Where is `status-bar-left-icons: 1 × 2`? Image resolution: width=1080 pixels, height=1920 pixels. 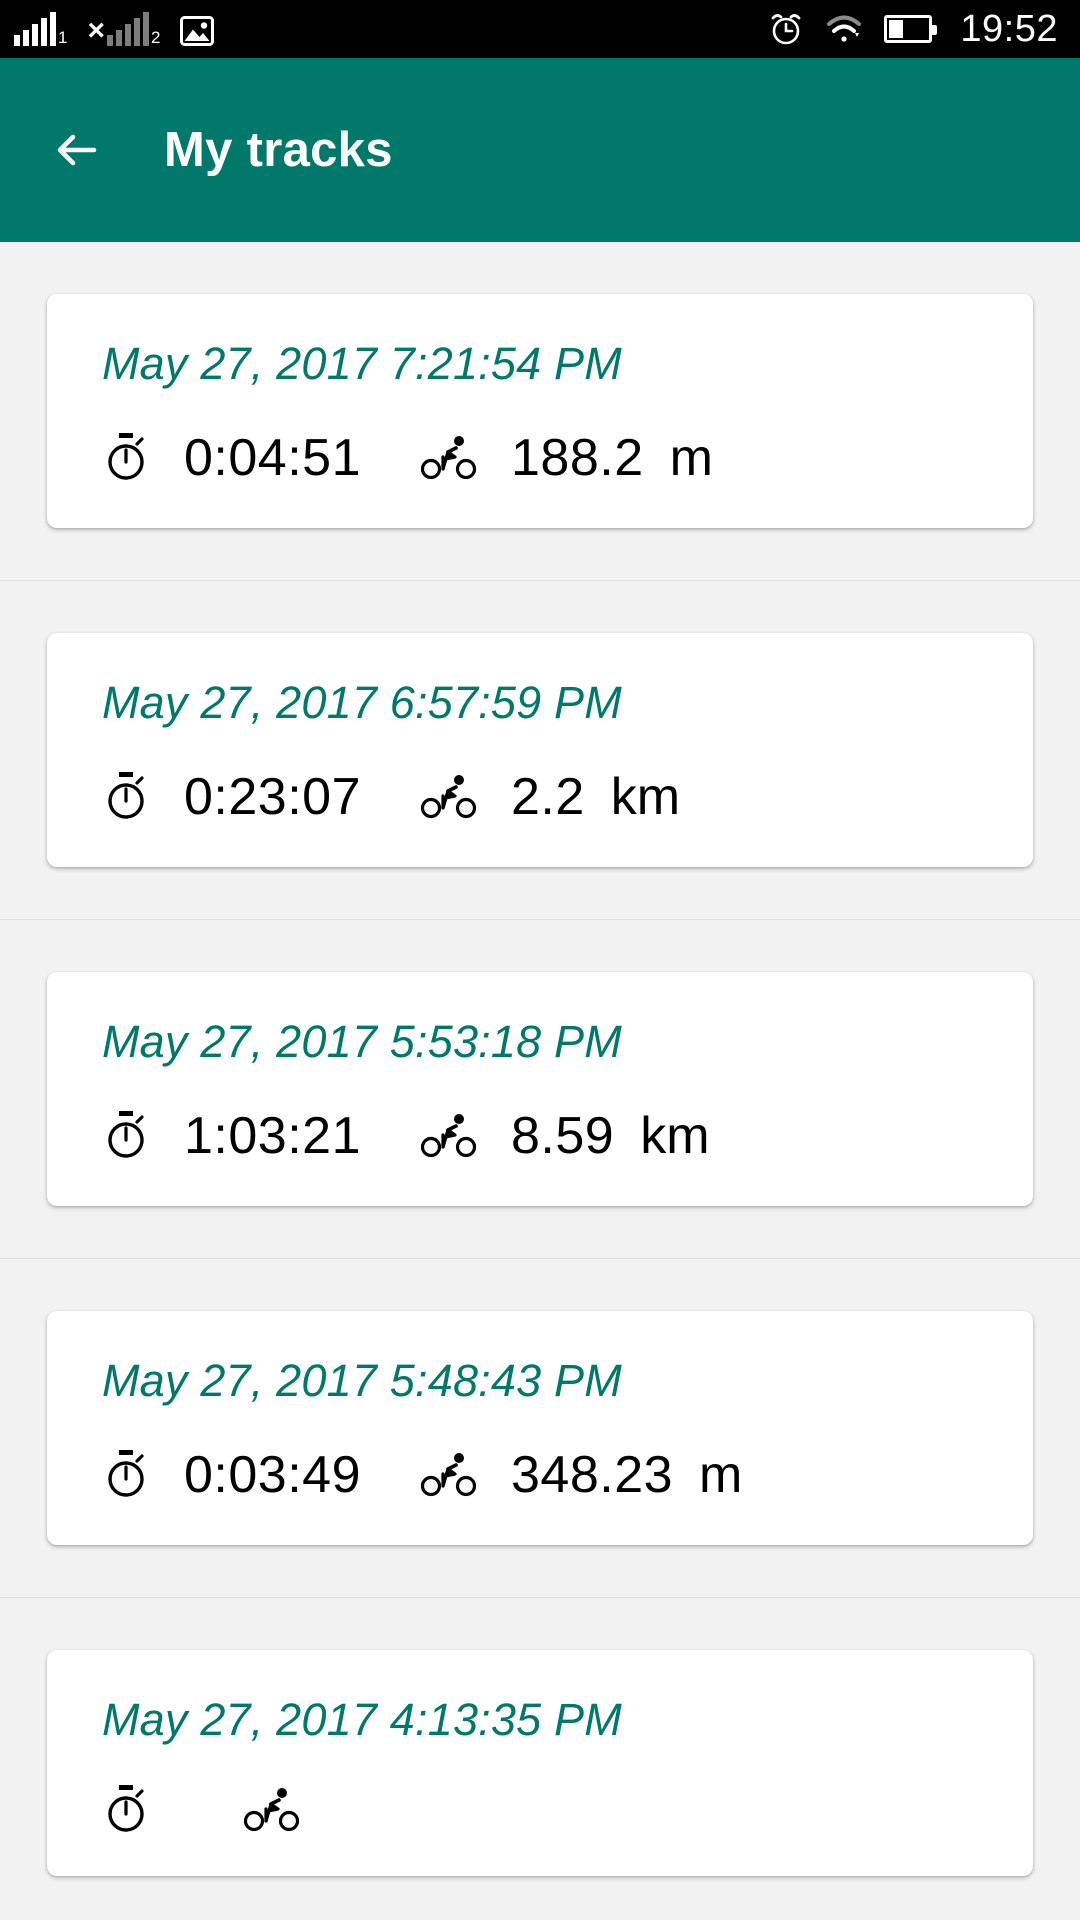
status-bar-left-icons: 1 × 2 is located at coordinates (114, 29).